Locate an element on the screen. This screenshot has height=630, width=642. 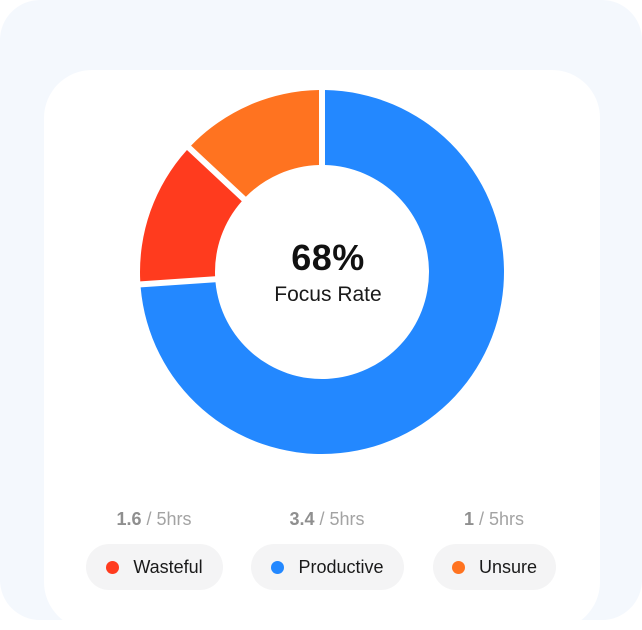
focus-rate-label: Focus Rate is located at coordinates (328, 294).